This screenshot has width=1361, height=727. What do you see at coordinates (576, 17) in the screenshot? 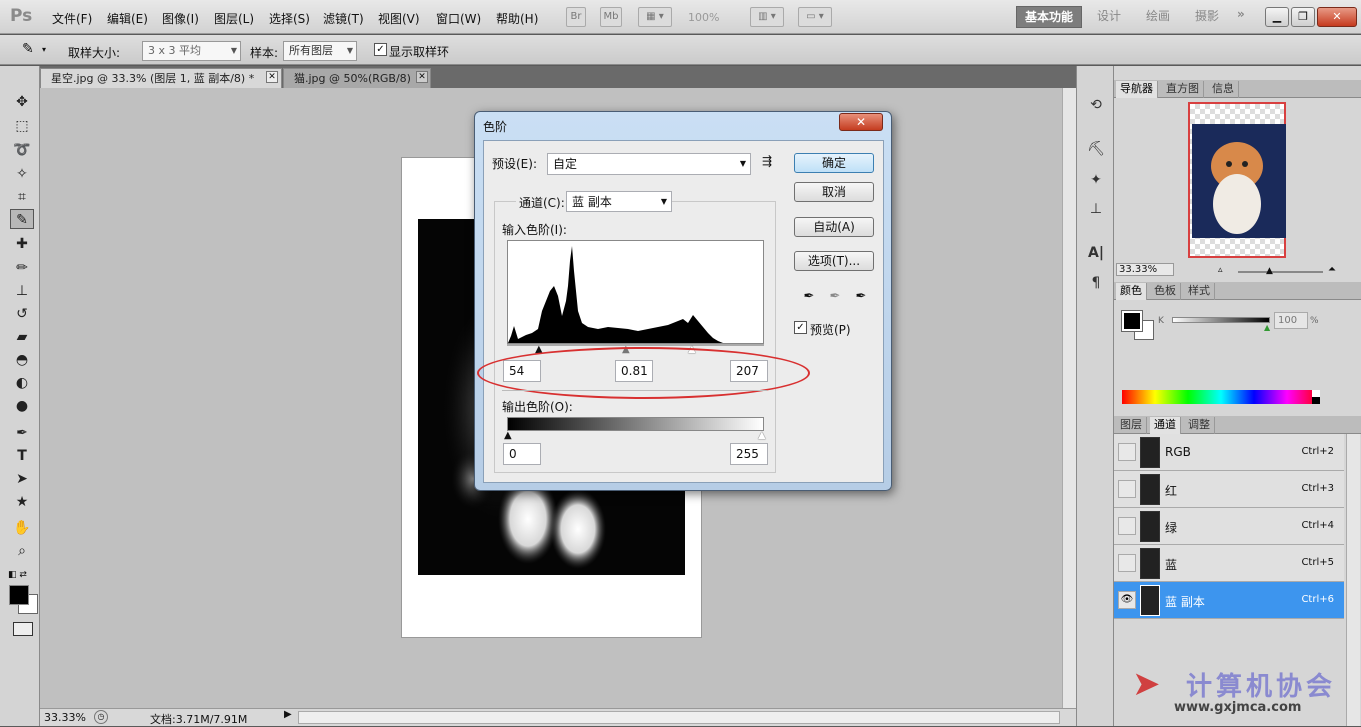
I see `bridge-button: Br` at bounding box center [576, 17].